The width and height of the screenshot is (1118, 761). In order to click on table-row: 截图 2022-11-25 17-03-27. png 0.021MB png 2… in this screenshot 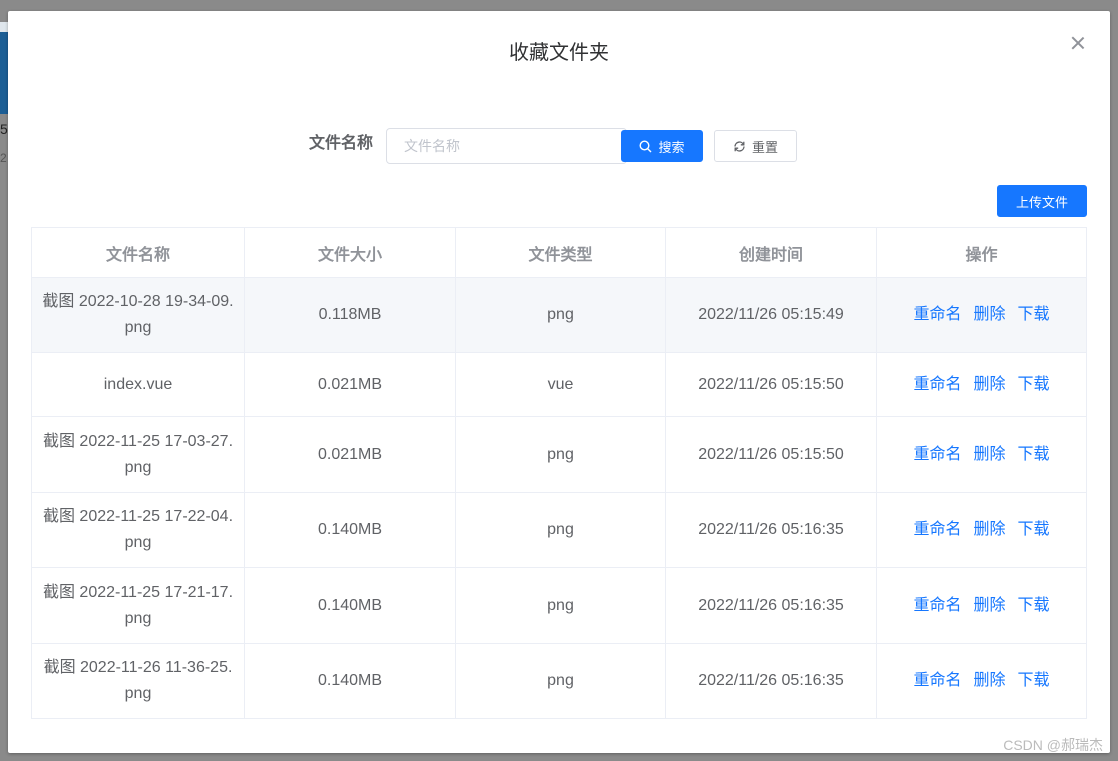, I will do `click(559, 454)`.